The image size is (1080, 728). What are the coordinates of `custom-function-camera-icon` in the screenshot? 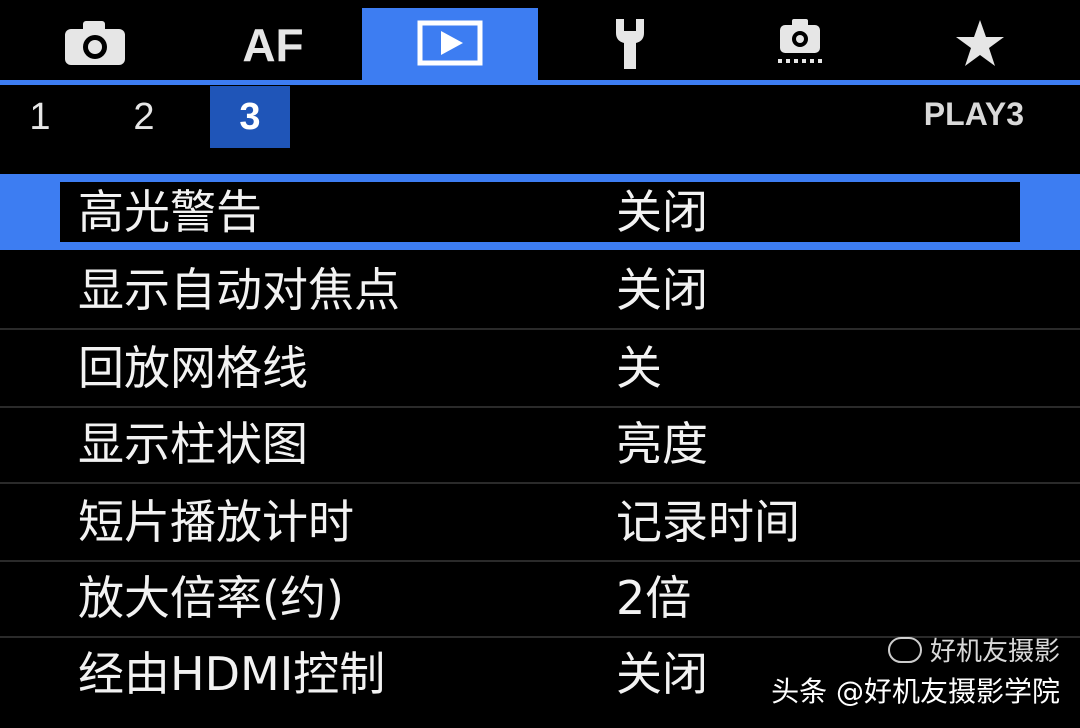 It's located at (800, 45).